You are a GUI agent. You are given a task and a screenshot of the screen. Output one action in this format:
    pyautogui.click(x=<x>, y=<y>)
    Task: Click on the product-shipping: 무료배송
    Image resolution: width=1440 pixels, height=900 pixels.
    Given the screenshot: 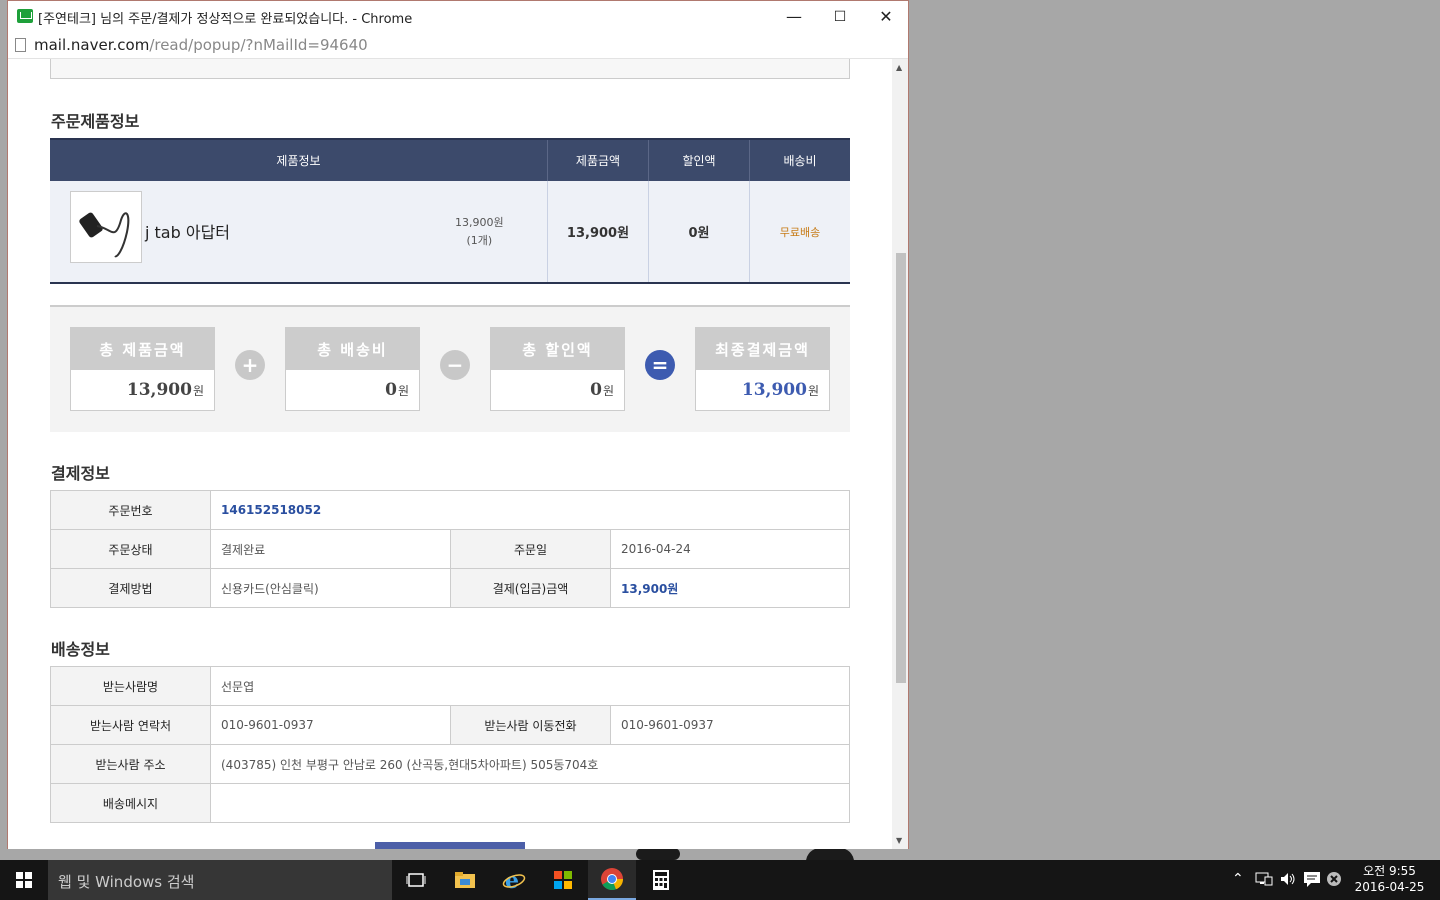 What is the action you would take?
    pyautogui.click(x=799, y=231)
    